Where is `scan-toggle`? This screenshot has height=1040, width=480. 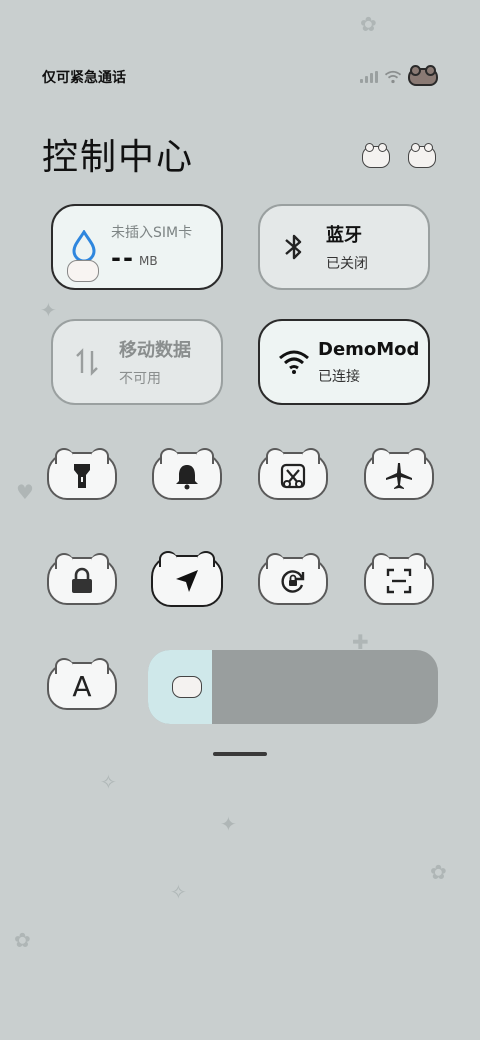 scan-toggle is located at coordinates (399, 579).